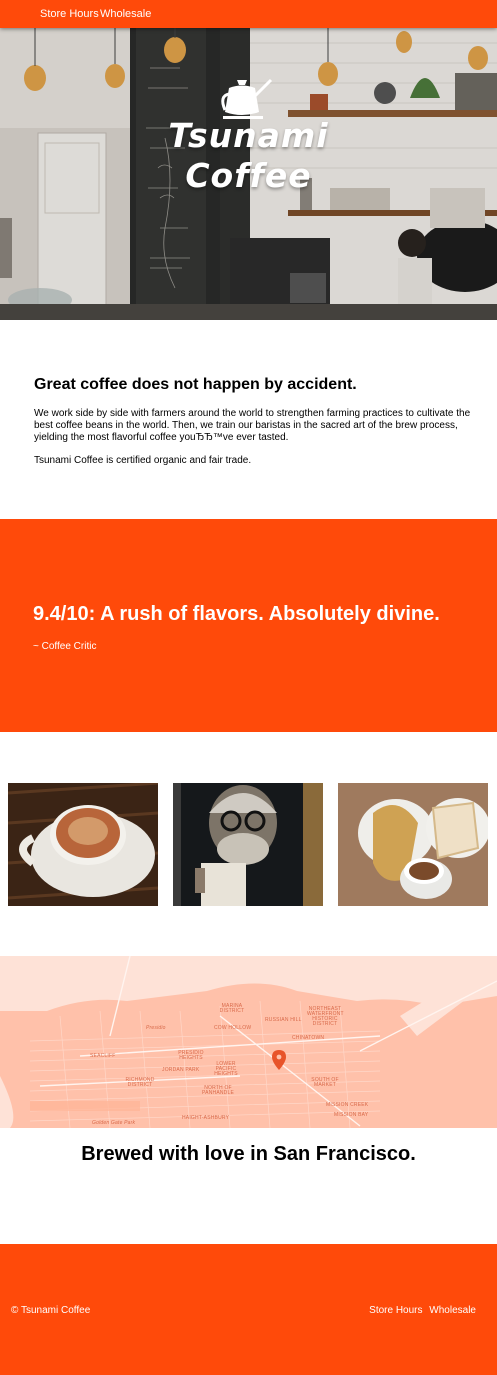 This screenshot has height=1375, width=497. I want to click on map-label-marina: MARINA DISTRICT, so click(232, 1008).